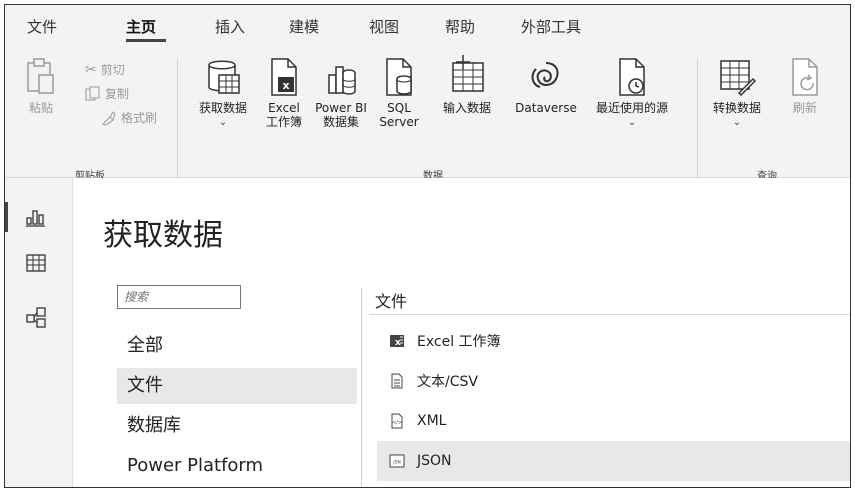  Describe the element at coordinates (551, 26) in the screenshot. I see `tab-external-tools: 外部工具` at that location.